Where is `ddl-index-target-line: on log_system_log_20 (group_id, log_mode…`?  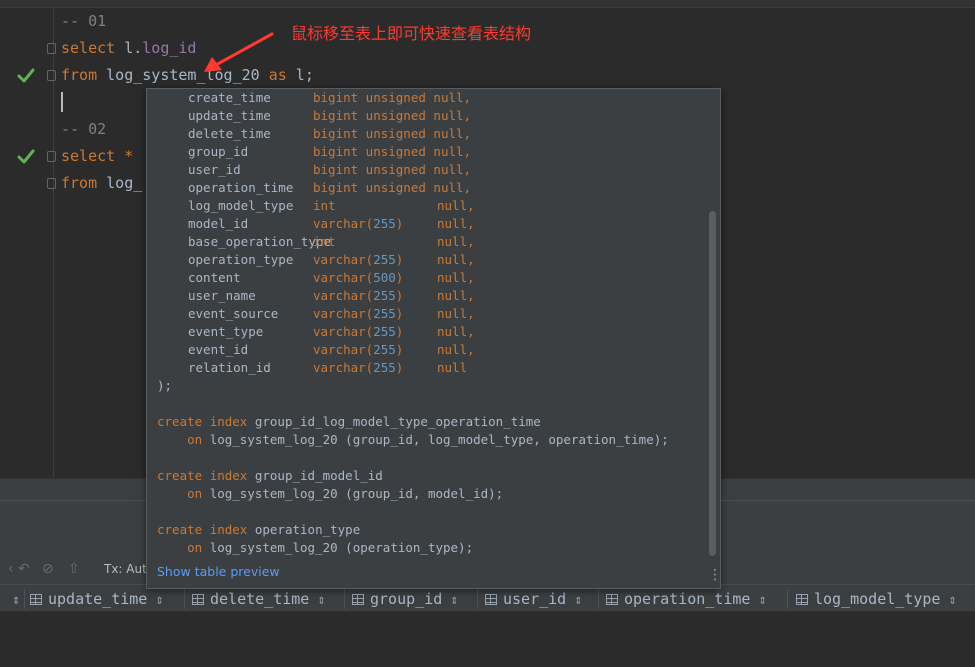 ddl-index-target-line: on log_system_log_20 (group_id, log_mode… is located at coordinates (432, 440).